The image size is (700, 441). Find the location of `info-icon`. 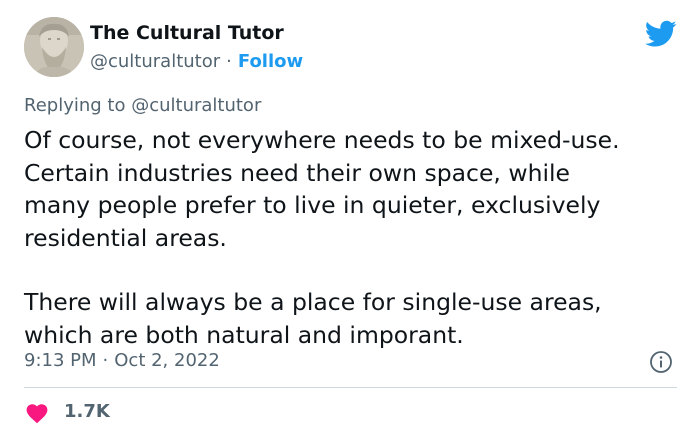

info-icon is located at coordinates (661, 362).